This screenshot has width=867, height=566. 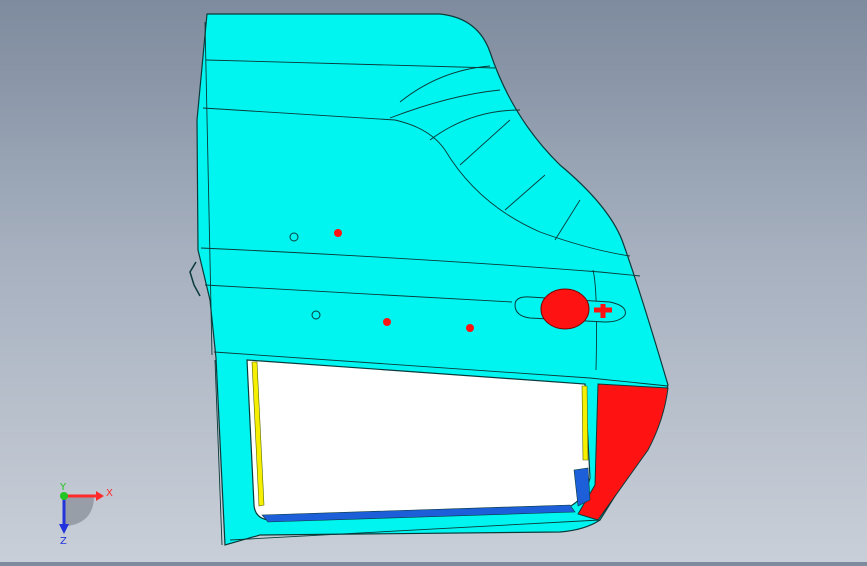 I want to click on z-axis-label: Z, so click(x=63, y=541).